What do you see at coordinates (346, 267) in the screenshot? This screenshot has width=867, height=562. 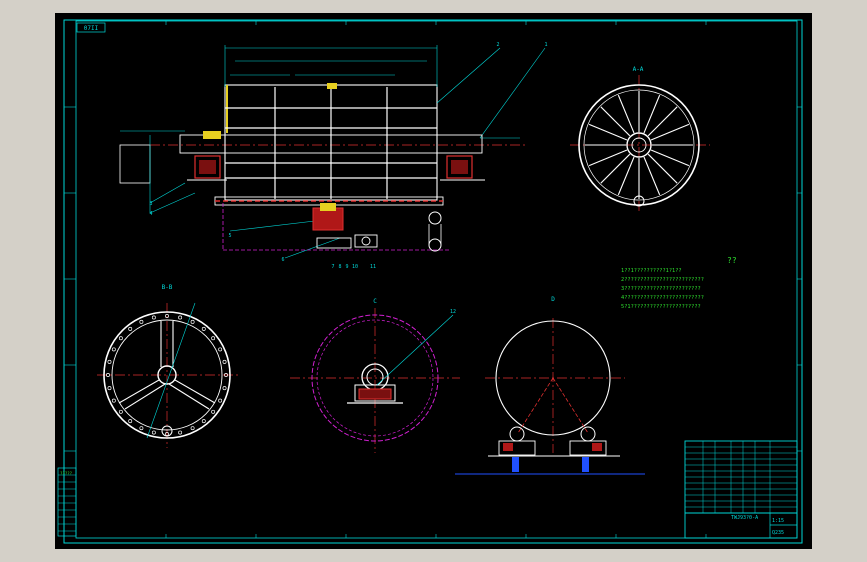 I see `balloon-9: 9` at bounding box center [346, 267].